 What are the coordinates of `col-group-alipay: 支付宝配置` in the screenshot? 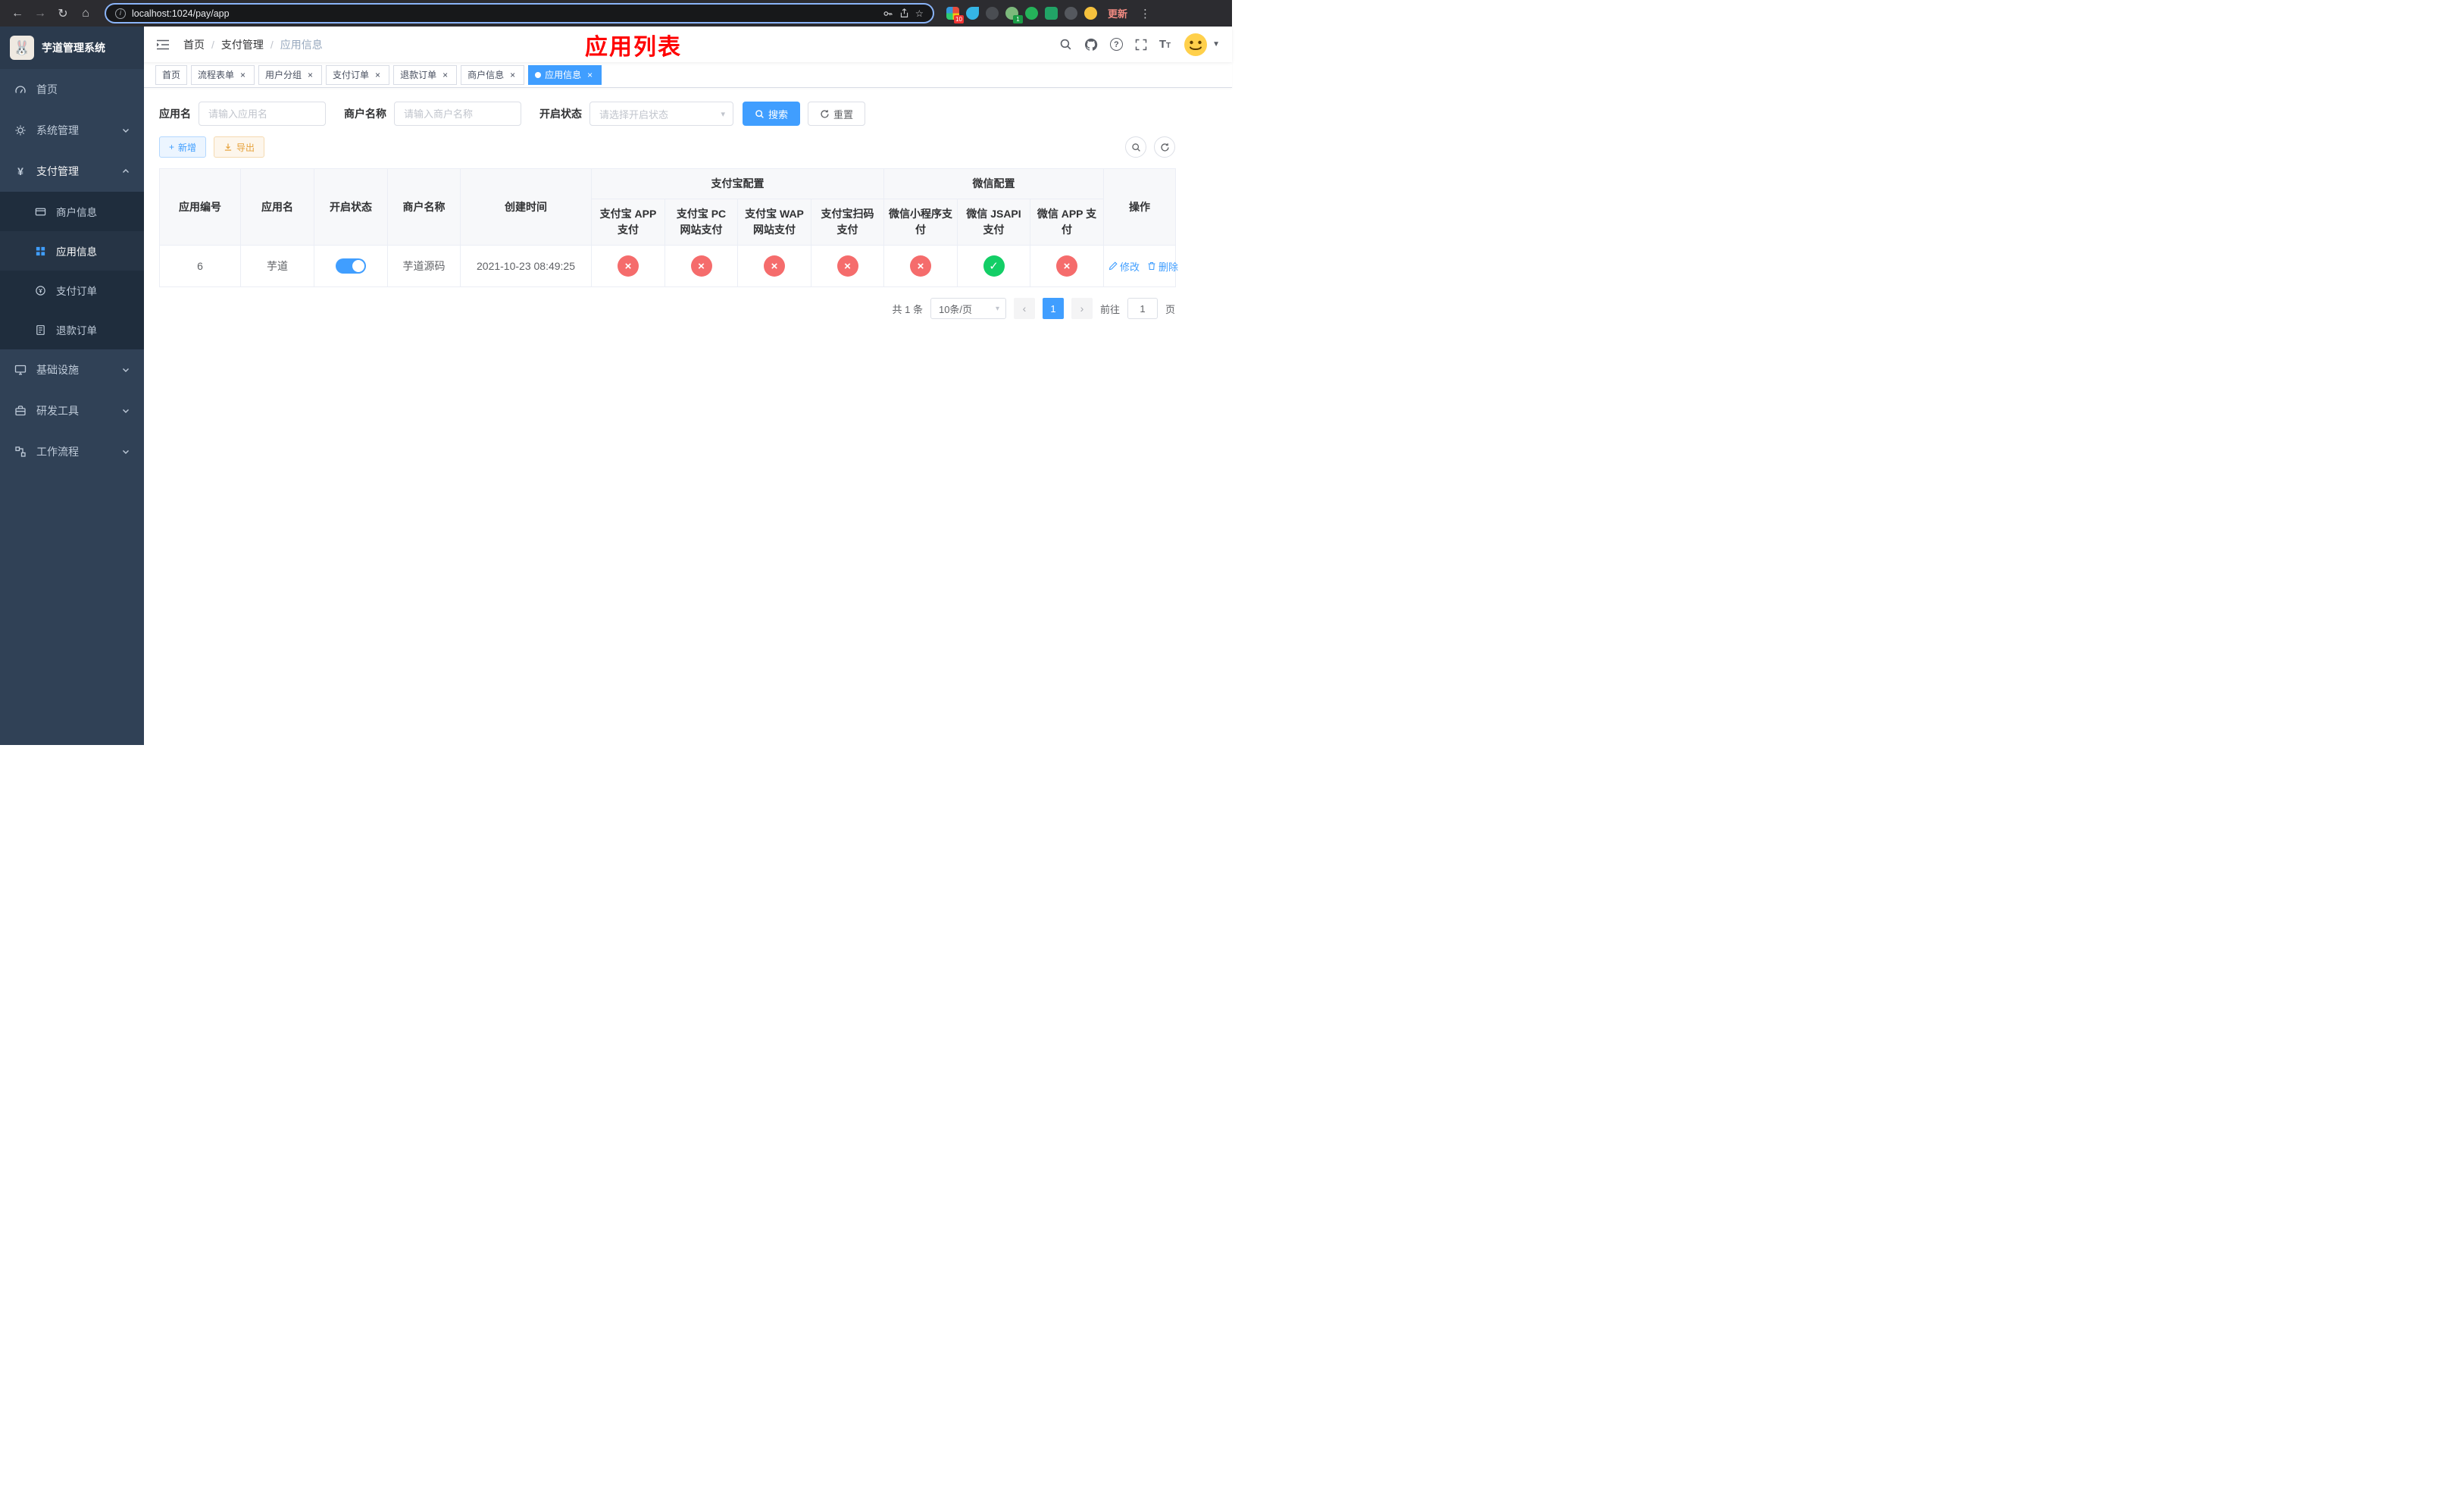 It's located at (737, 183).